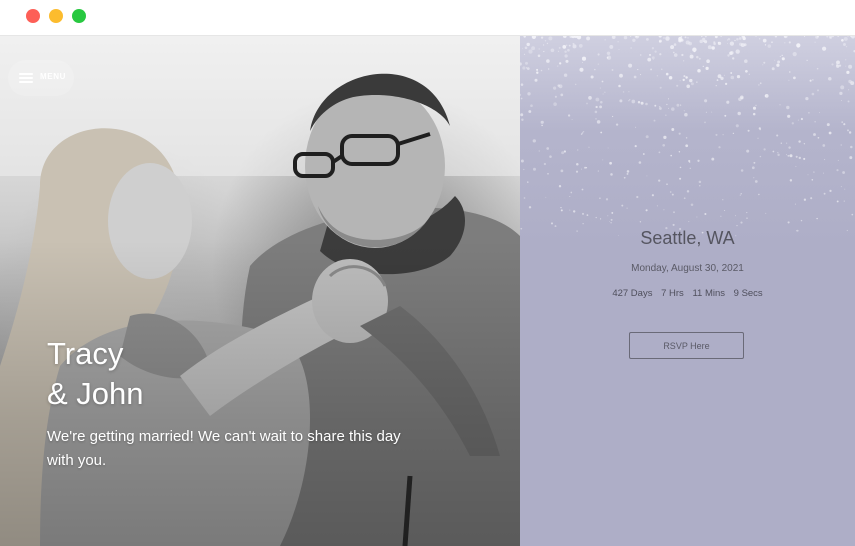  What do you see at coordinates (672, 293) in the screenshot?
I see `countdown-hours: 7 Hrs` at bounding box center [672, 293].